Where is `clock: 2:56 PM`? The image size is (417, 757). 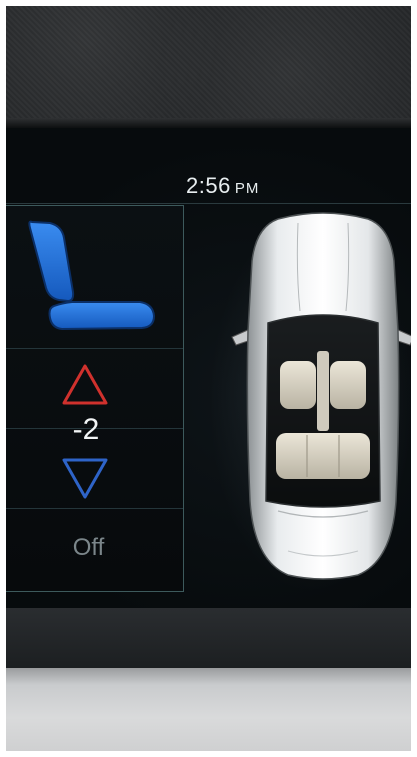 clock: 2:56 PM is located at coordinates (222, 186).